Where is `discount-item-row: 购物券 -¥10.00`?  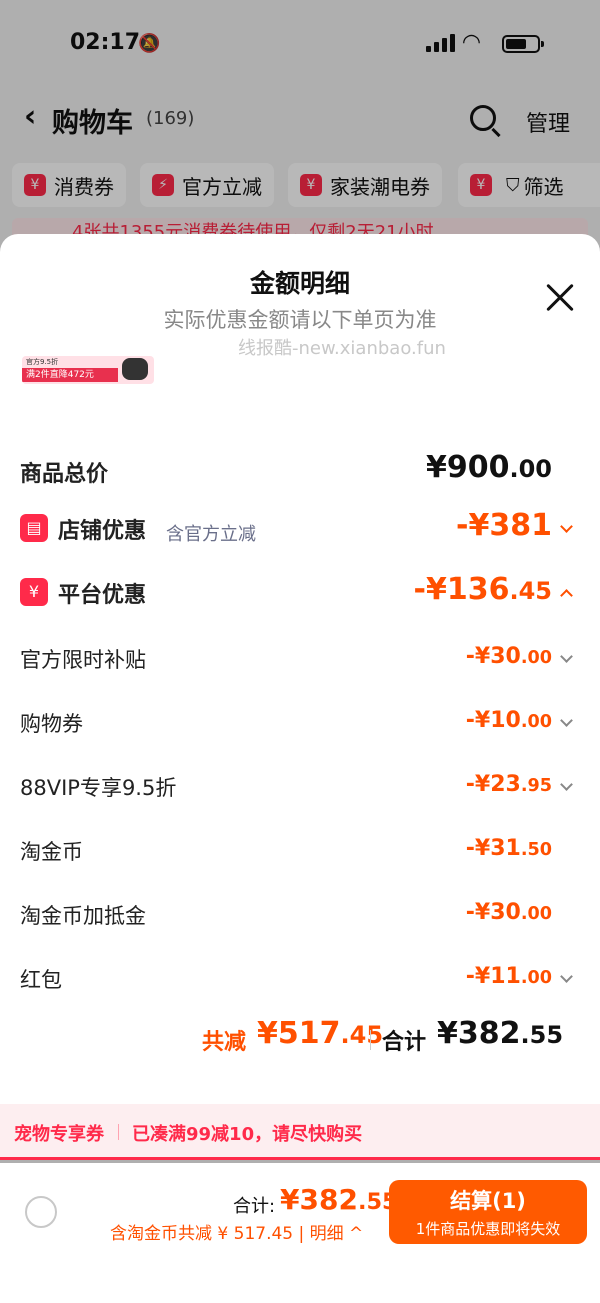
discount-item-row: 购物券 -¥10.00 is located at coordinates (300, 722).